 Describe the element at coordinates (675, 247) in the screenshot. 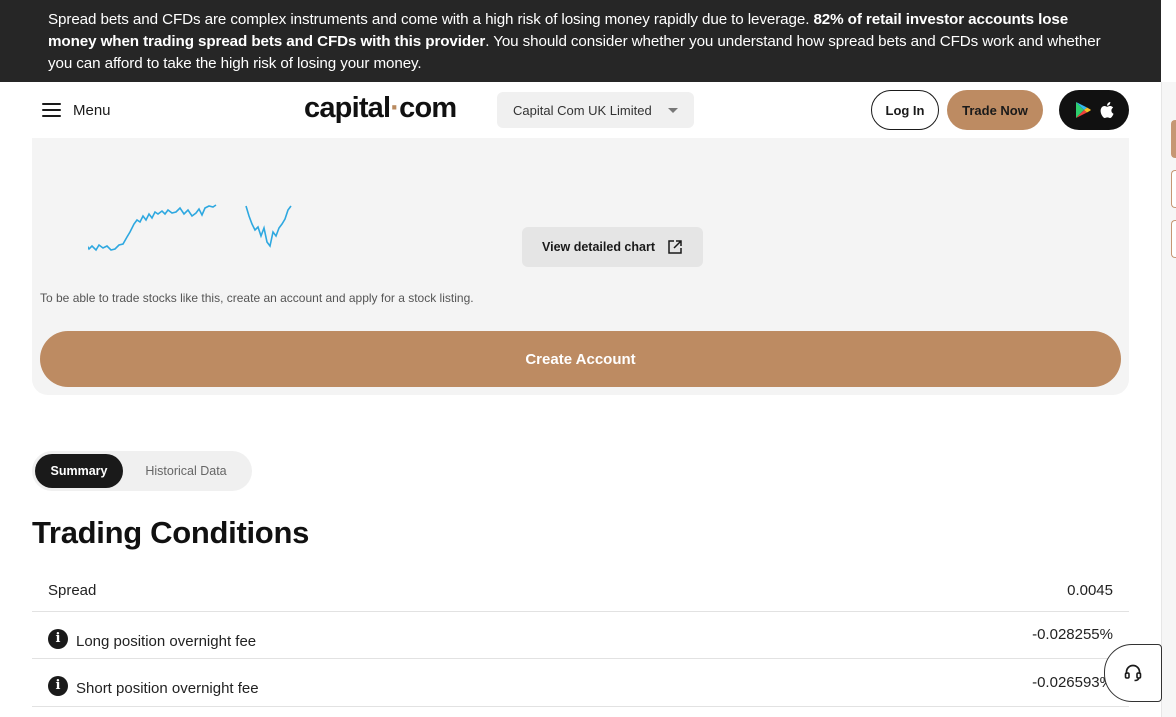

I see `expand-icon` at that location.